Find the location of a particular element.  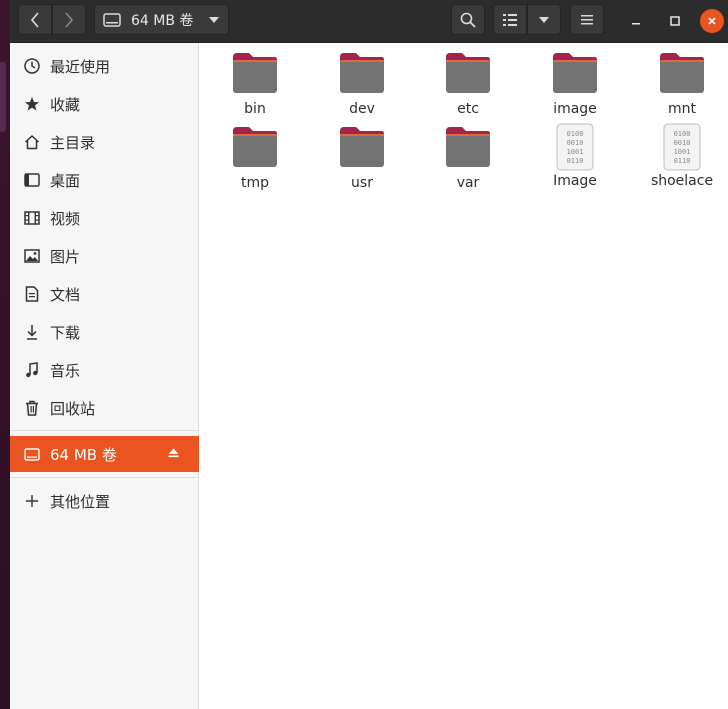

sidebar-item-videos: 视频 is located at coordinates (104, 218).